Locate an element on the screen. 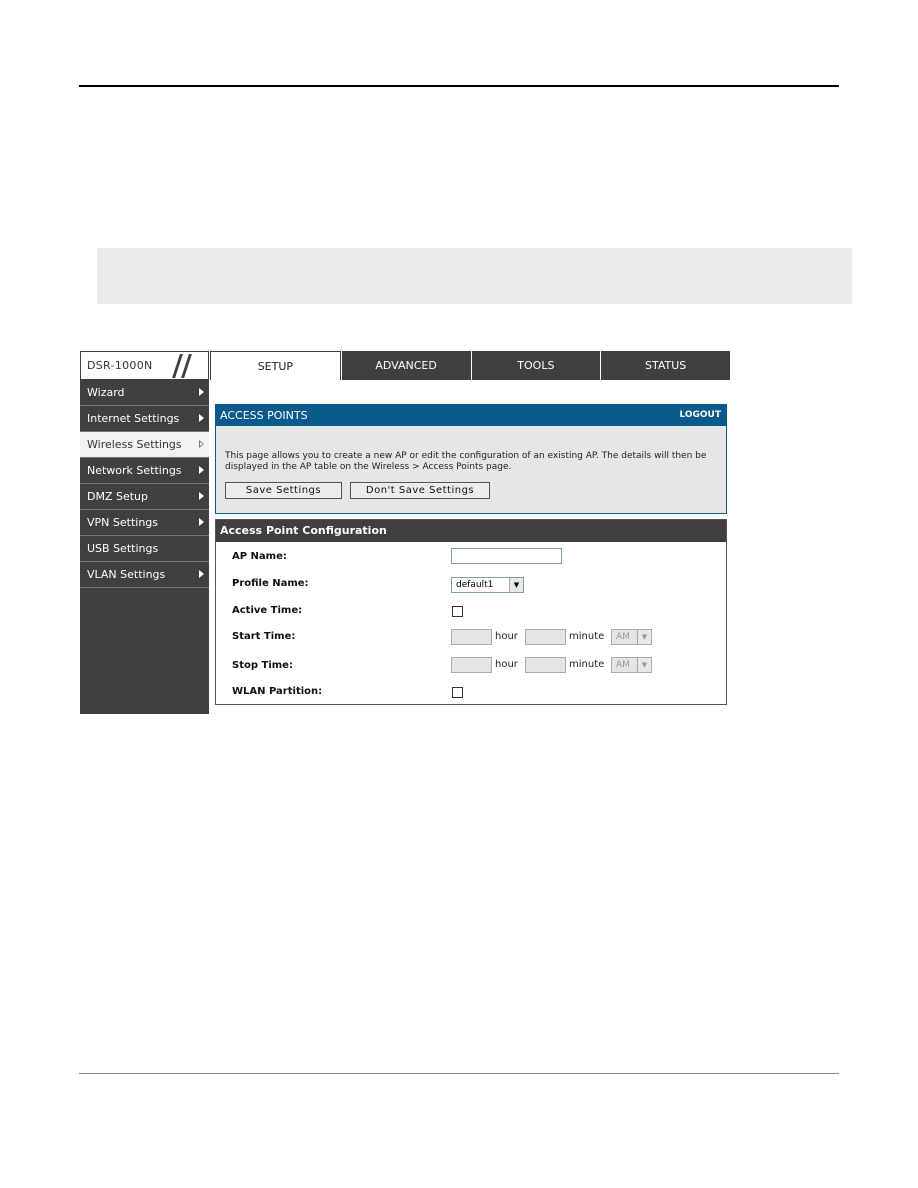  profile-name-label: Profile Name: is located at coordinates (270, 583).